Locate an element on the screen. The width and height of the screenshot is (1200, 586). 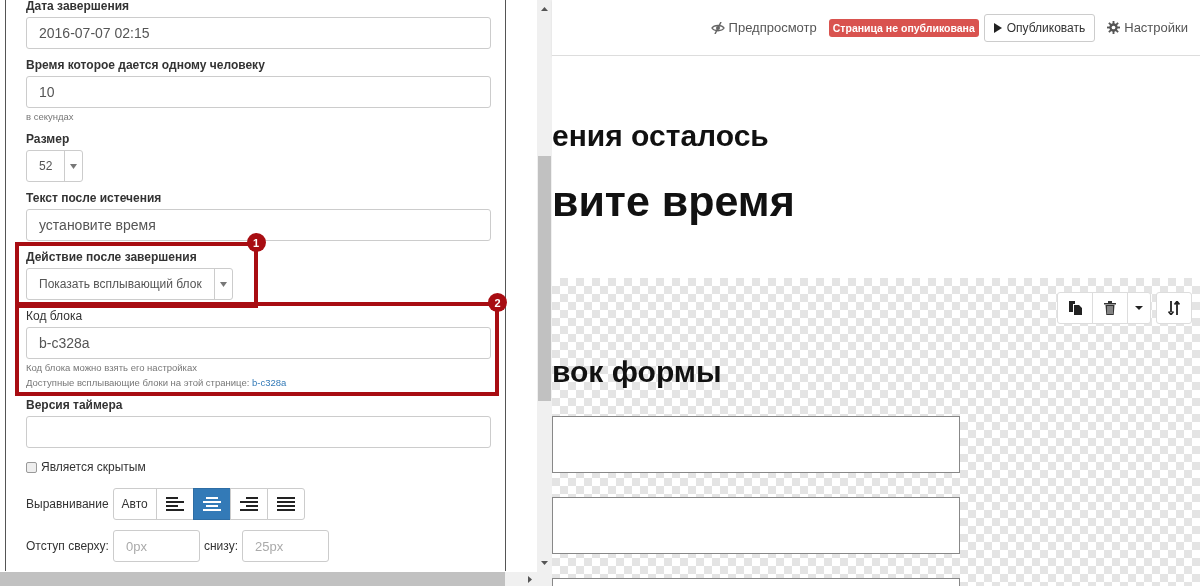
preview-link: Предпросмотр is located at coordinates (763, 27).